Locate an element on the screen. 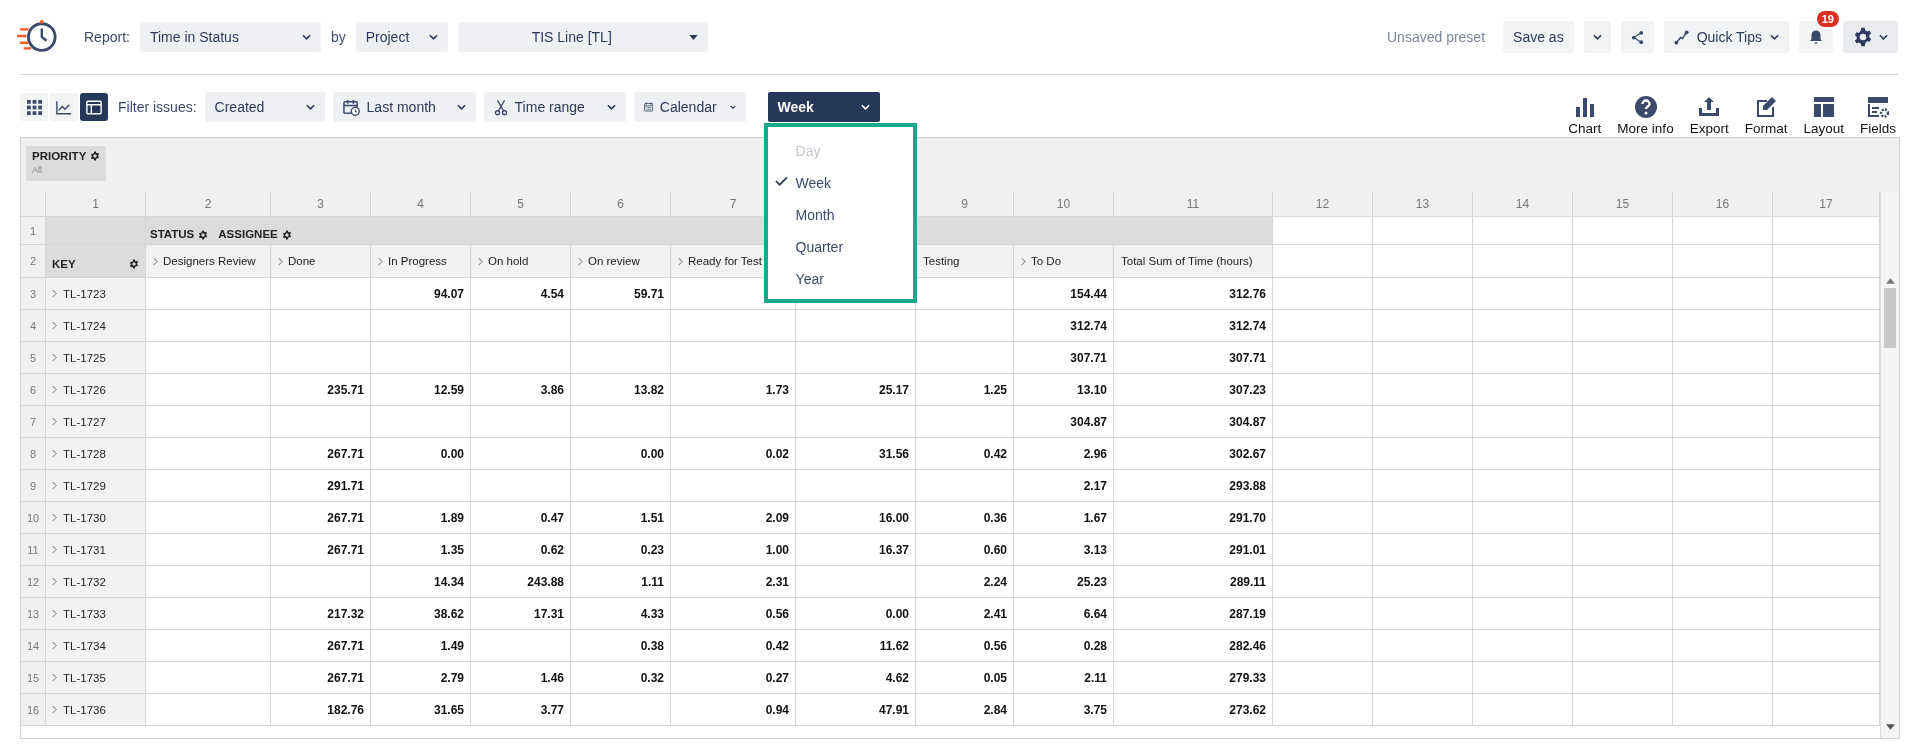 The width and height of the screenshot is (1918, 751). row-header: TL-1732 is located at coordinates (96, 582).